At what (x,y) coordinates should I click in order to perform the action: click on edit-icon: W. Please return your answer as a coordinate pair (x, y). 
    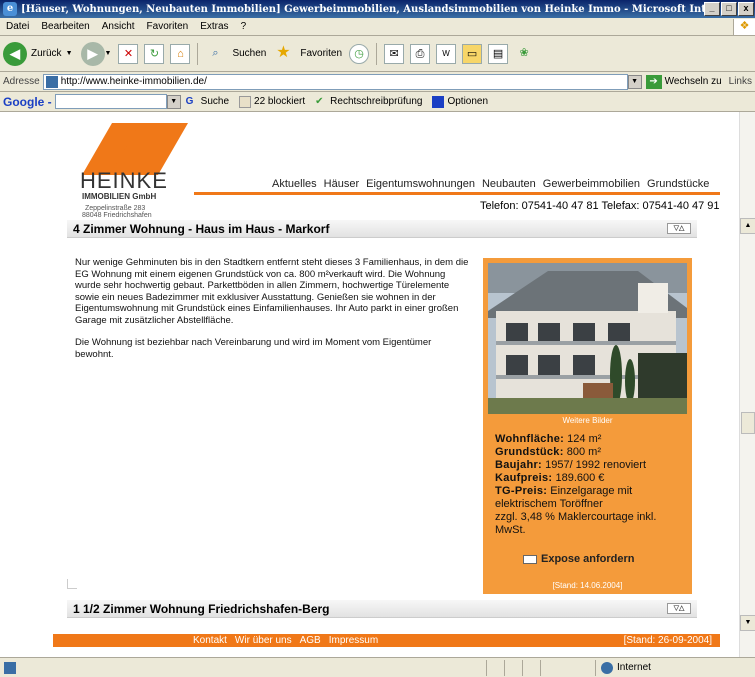
    Looking at the image, I should click on (446, 53).